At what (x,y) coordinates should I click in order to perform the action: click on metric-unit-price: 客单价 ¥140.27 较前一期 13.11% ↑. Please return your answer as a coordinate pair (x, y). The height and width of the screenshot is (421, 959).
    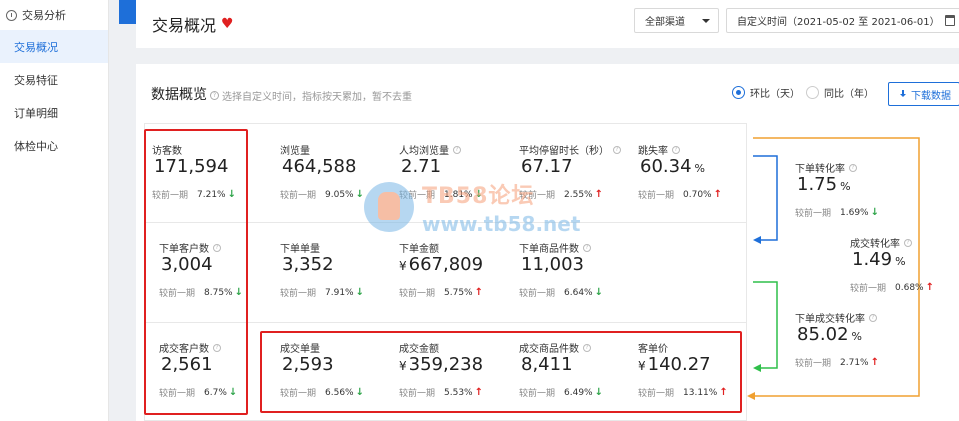
    Looking at the image, I should click on (697, 369).